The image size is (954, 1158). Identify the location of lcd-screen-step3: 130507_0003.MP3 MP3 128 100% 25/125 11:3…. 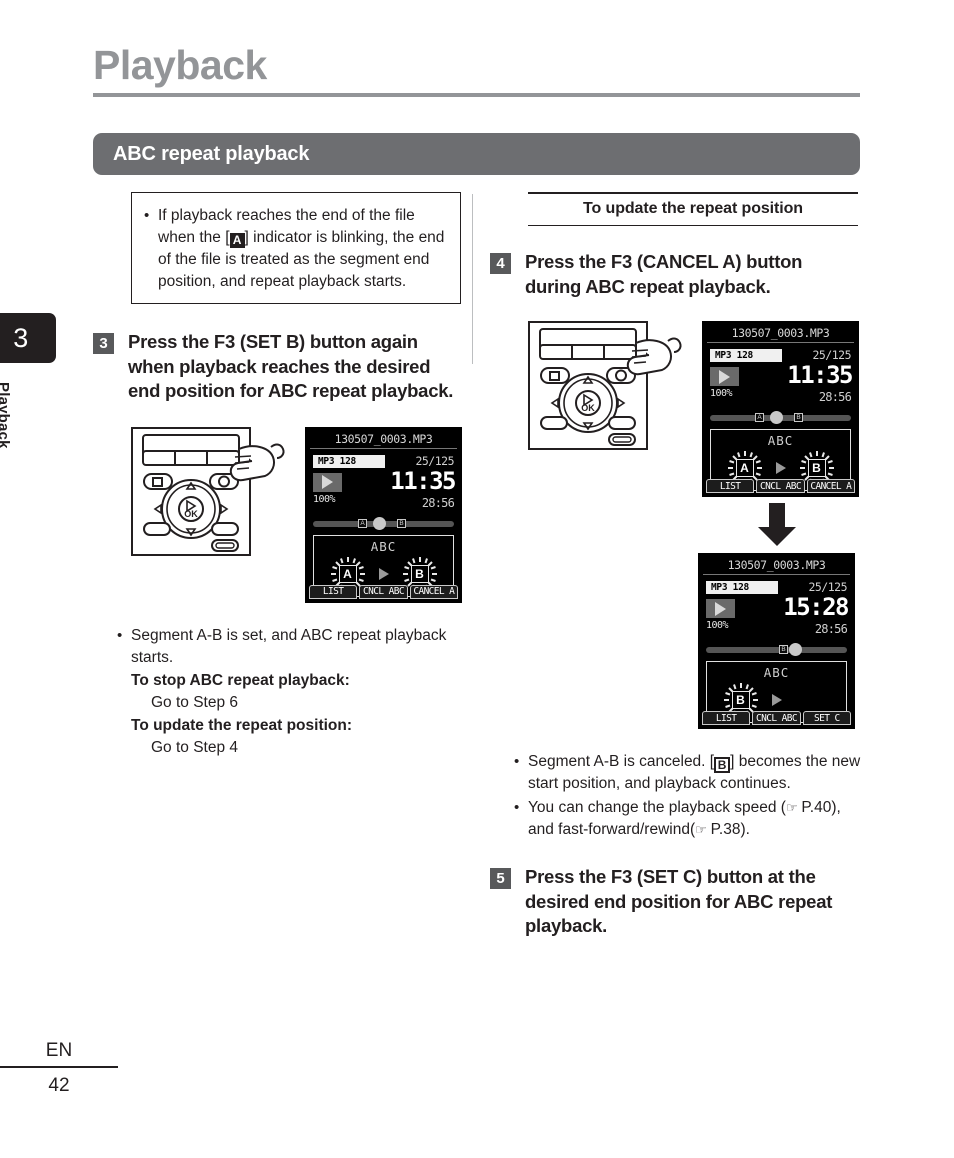
(383, 514).